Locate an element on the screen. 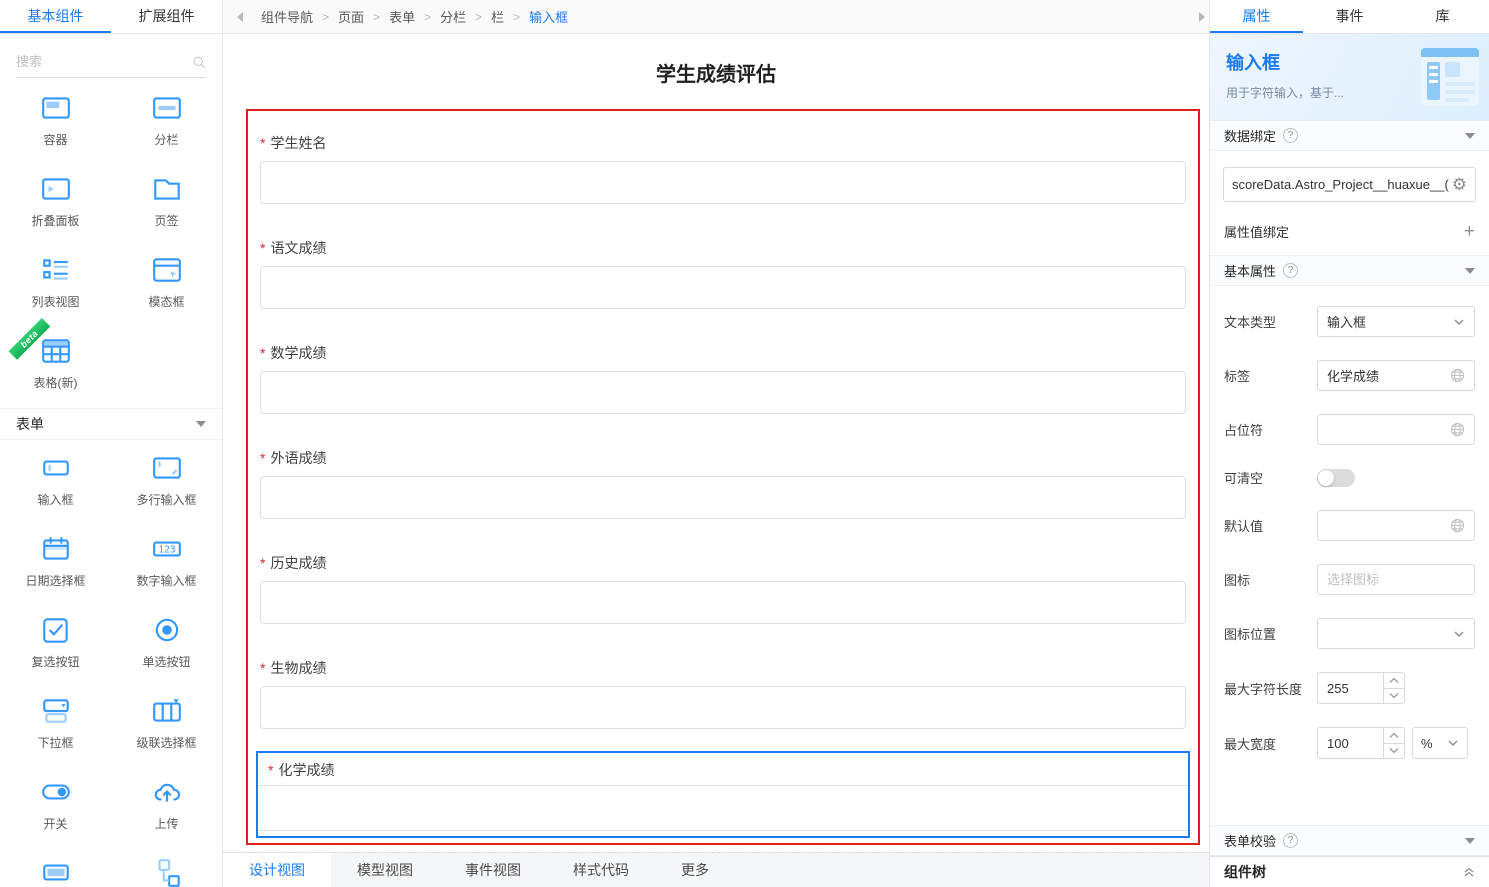  section-label: 基本属性 is located at coordinates (1250, 271).